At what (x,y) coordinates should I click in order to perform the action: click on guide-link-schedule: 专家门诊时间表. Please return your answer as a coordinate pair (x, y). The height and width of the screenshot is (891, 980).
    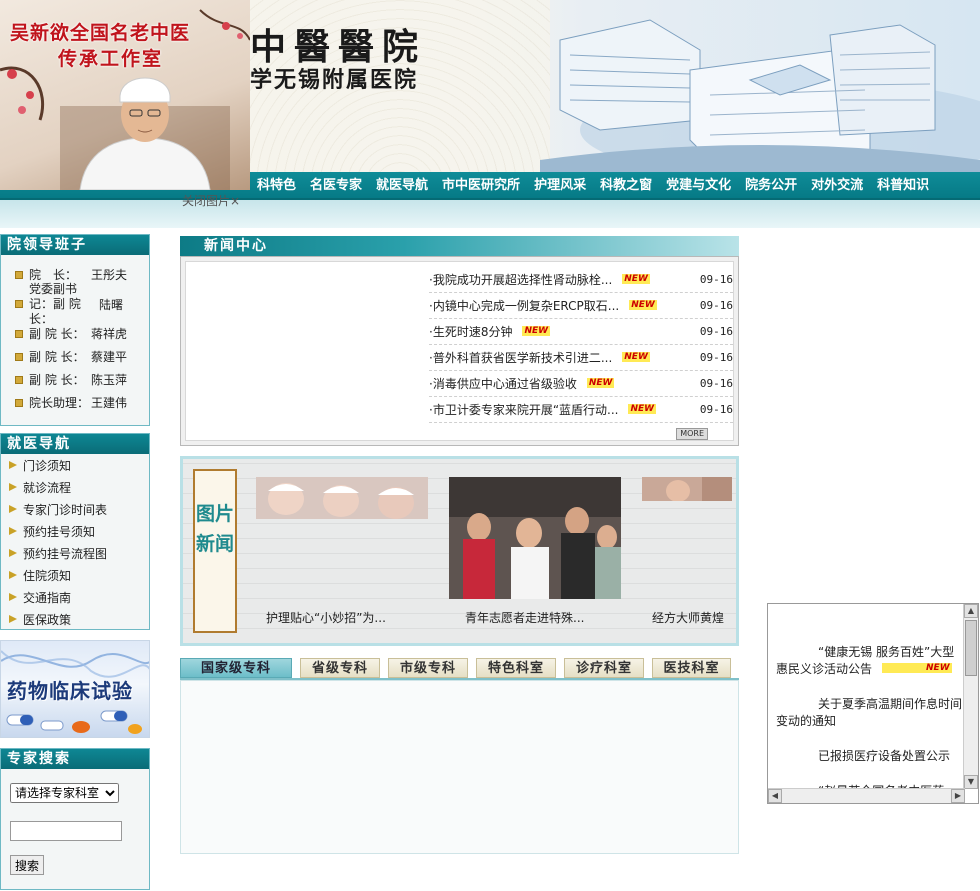
    Looking at the image, I should click on (75, 509).